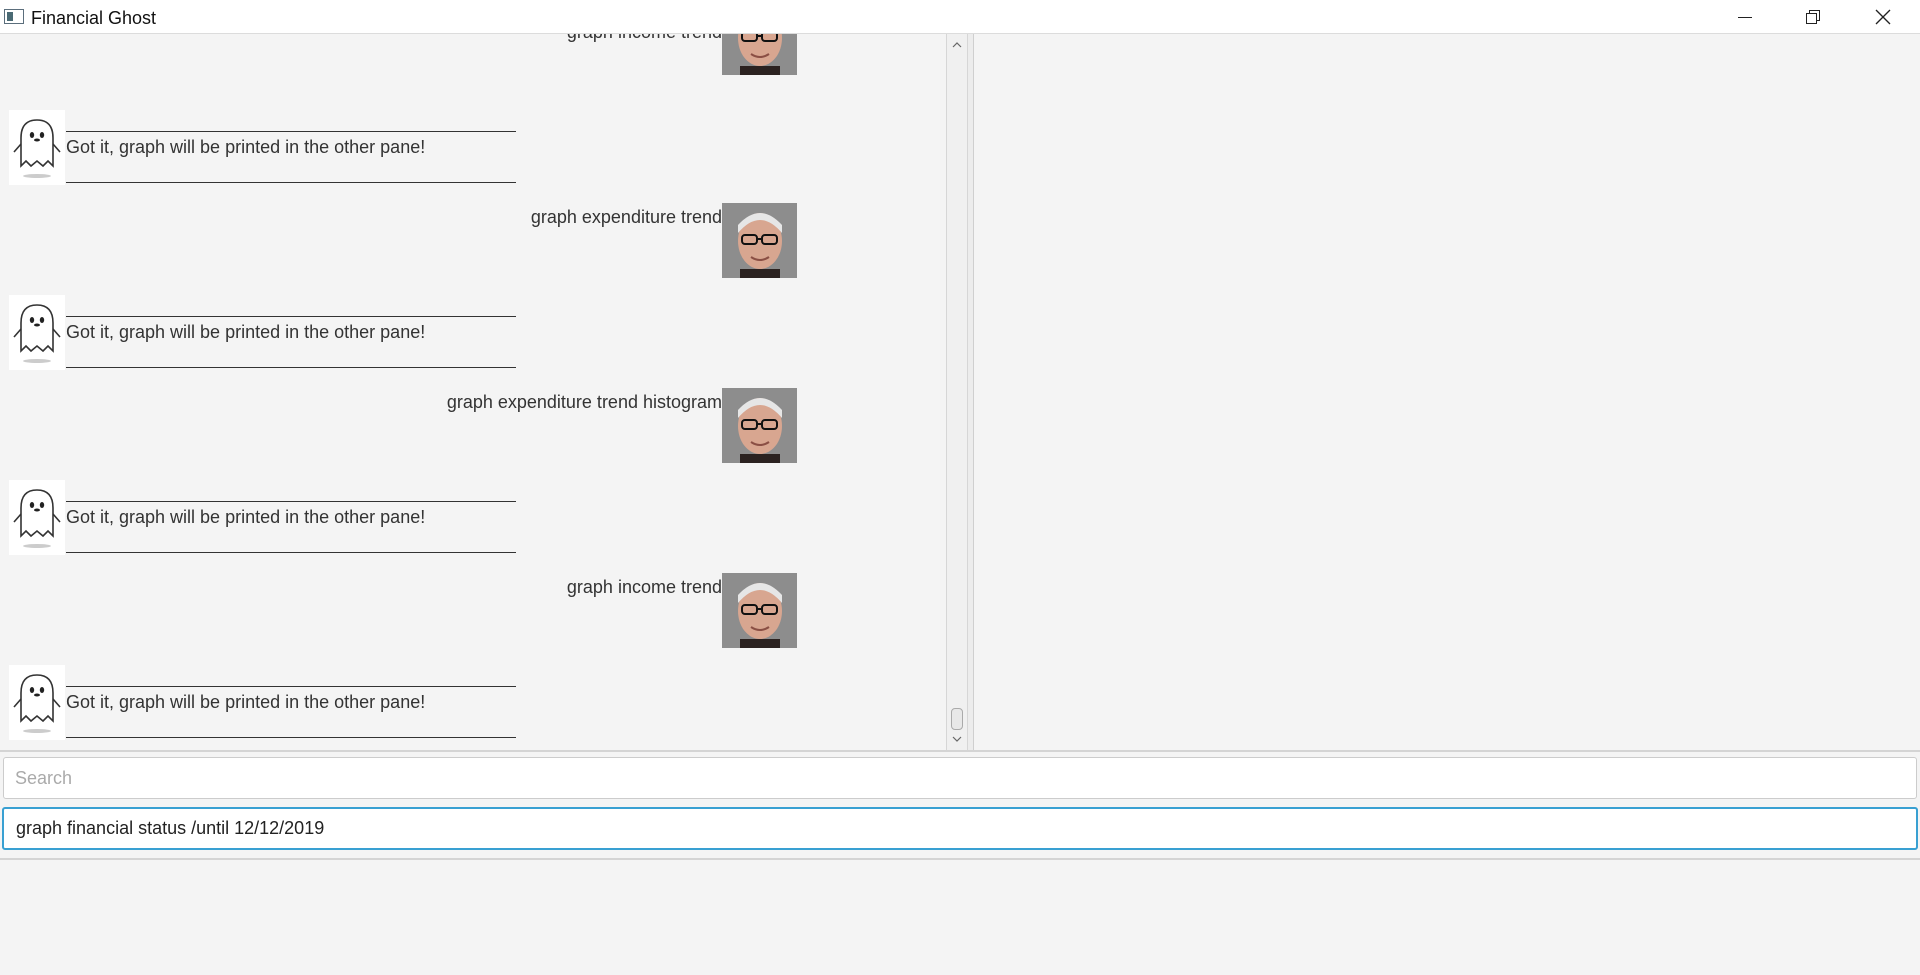 The height and width of the screenshot is (975, 1920). What do you see at coordinates (960, 17) in the screenshot?
I see `title-bar: Financial Ghost` at bounding box center [960, 17].